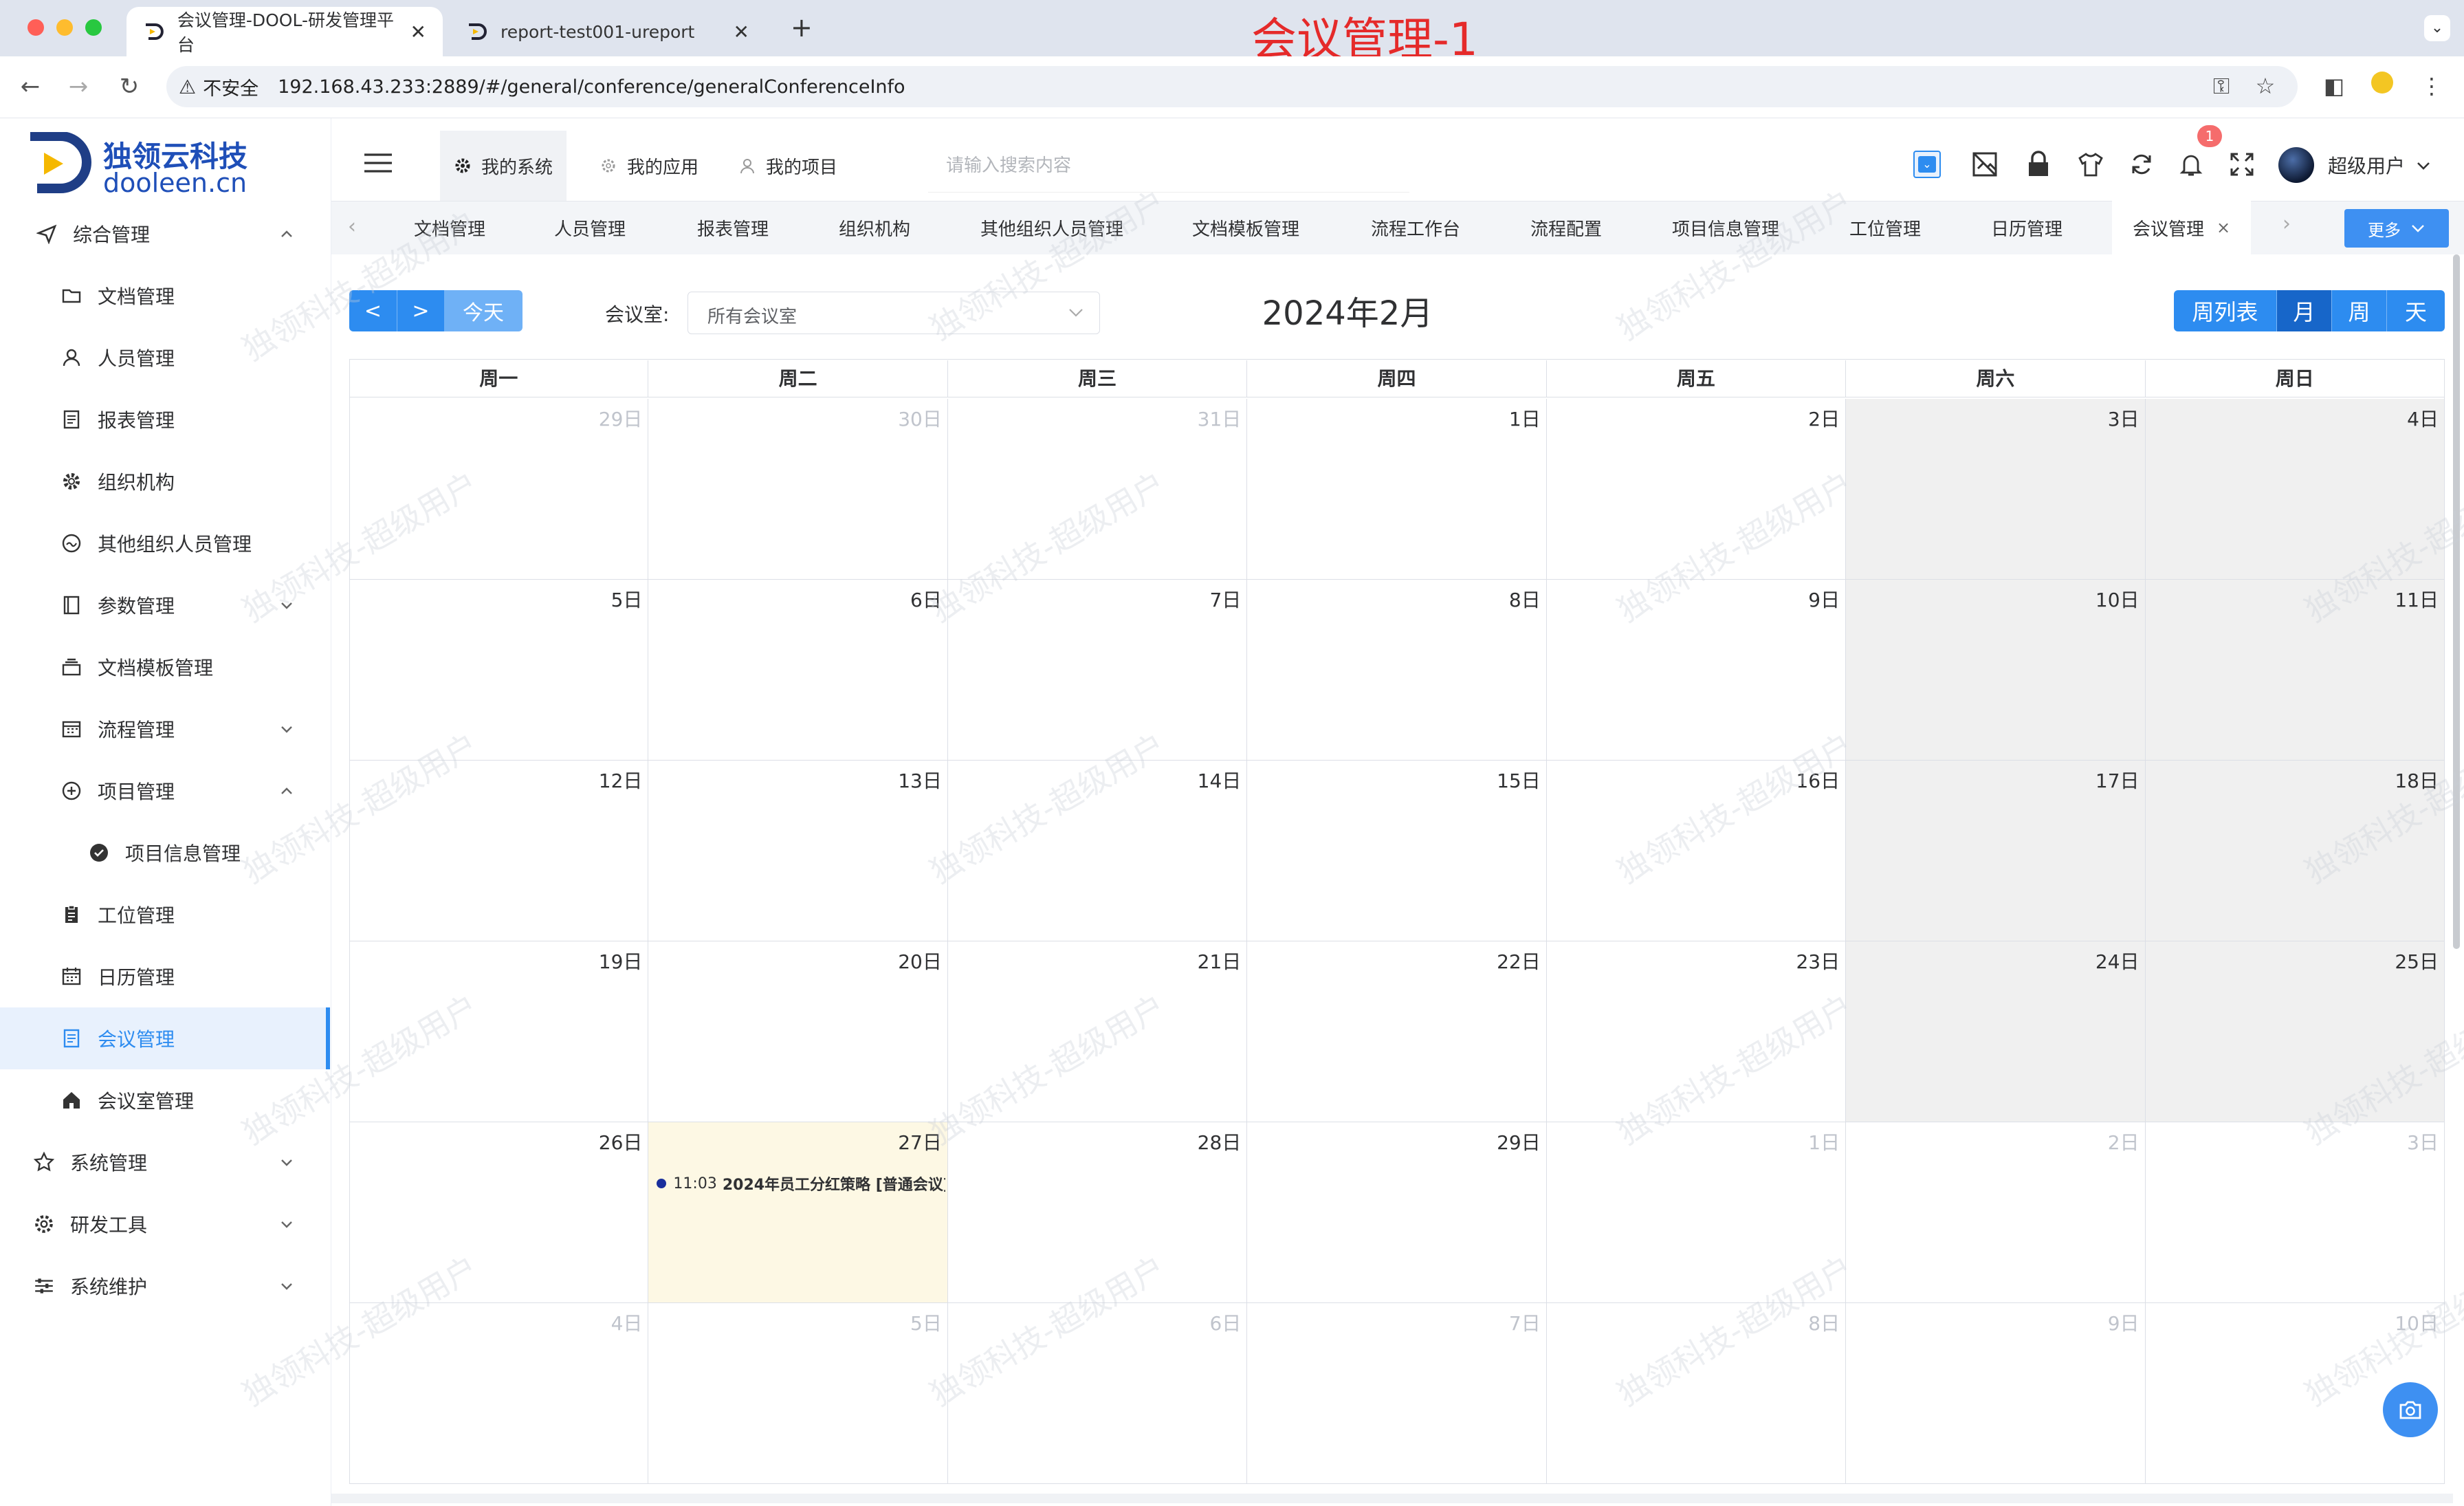 Image resolution: width=2464 pixels, height=1506 pixels. What do you see at coordinates (1885, 227) in the screenshot?
I see `tag-item: 工位管理` at bounding box center [1885, 227].